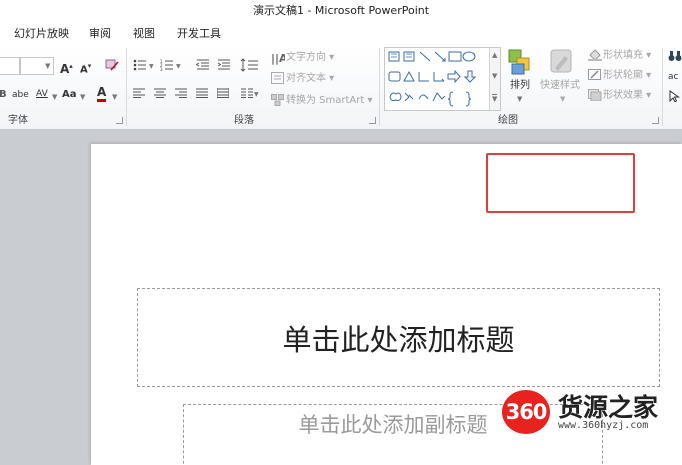 This screenshot has width=682, height=465. I want to click on shape-effects-button: 形状效果 ▾, so click(627, 96).